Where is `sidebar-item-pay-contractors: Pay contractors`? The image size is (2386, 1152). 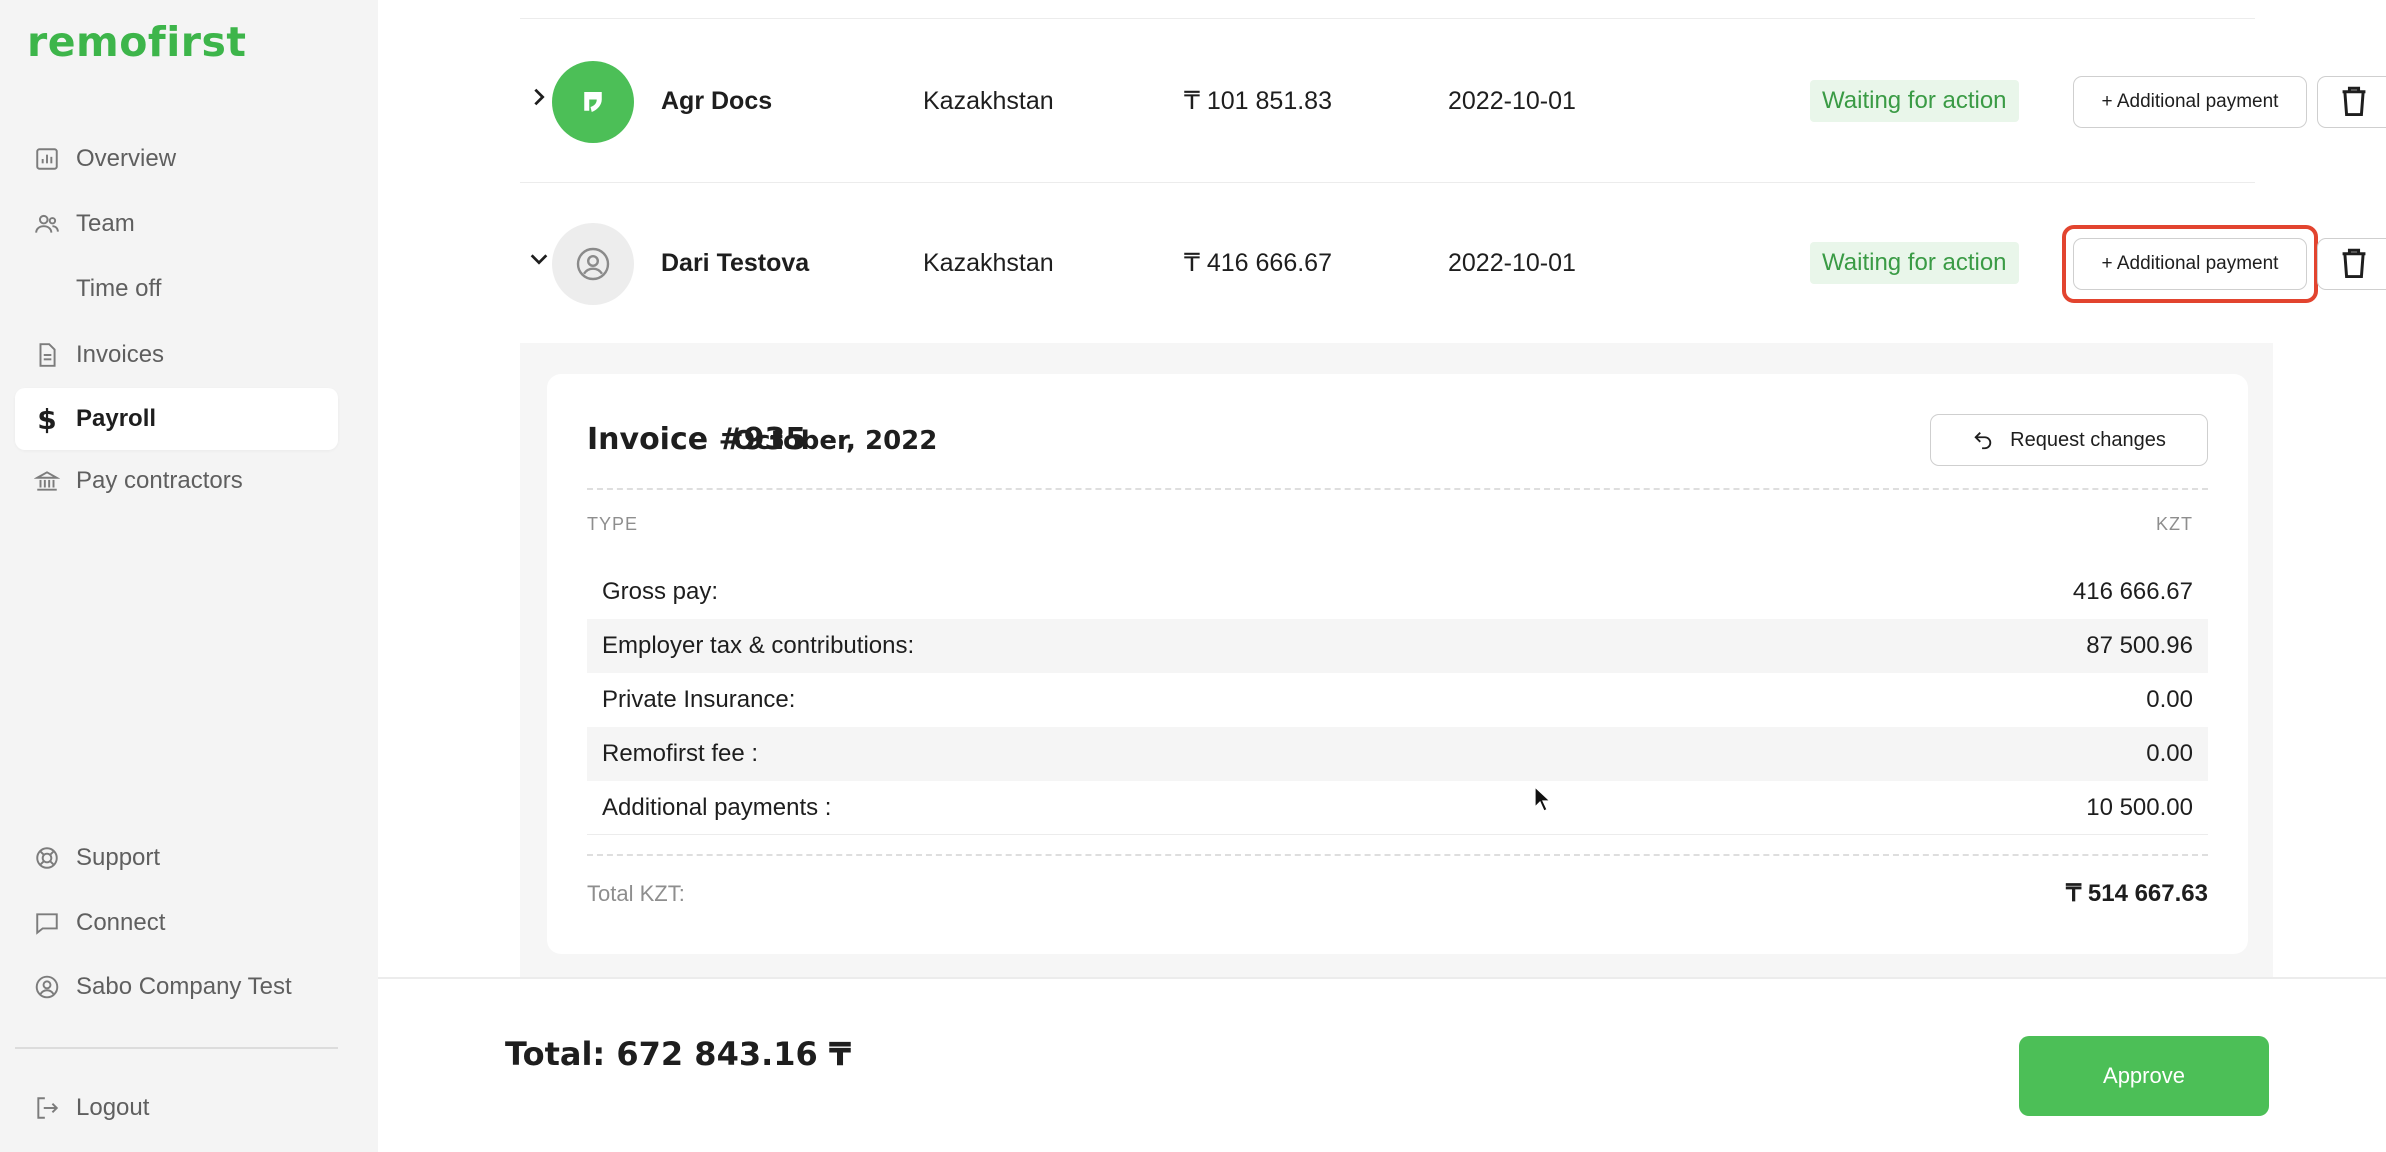 sidebar-item-pay-contractors: Pay contractors is located at coordinates (176, 481).